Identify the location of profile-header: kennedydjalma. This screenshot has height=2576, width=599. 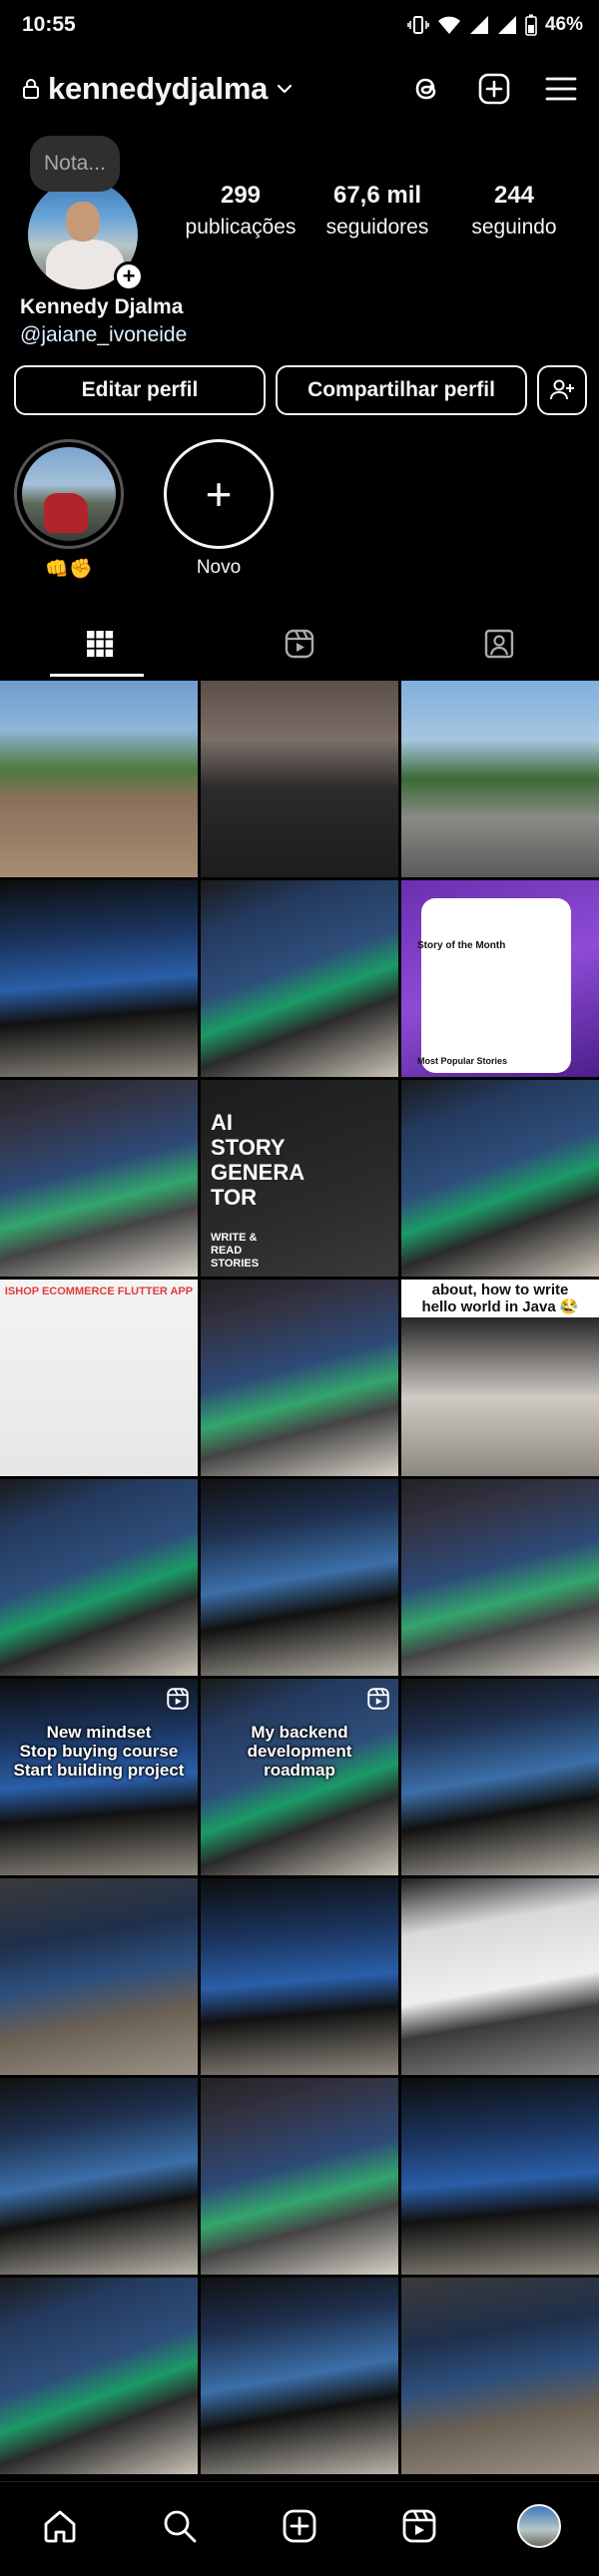
(299, 89).